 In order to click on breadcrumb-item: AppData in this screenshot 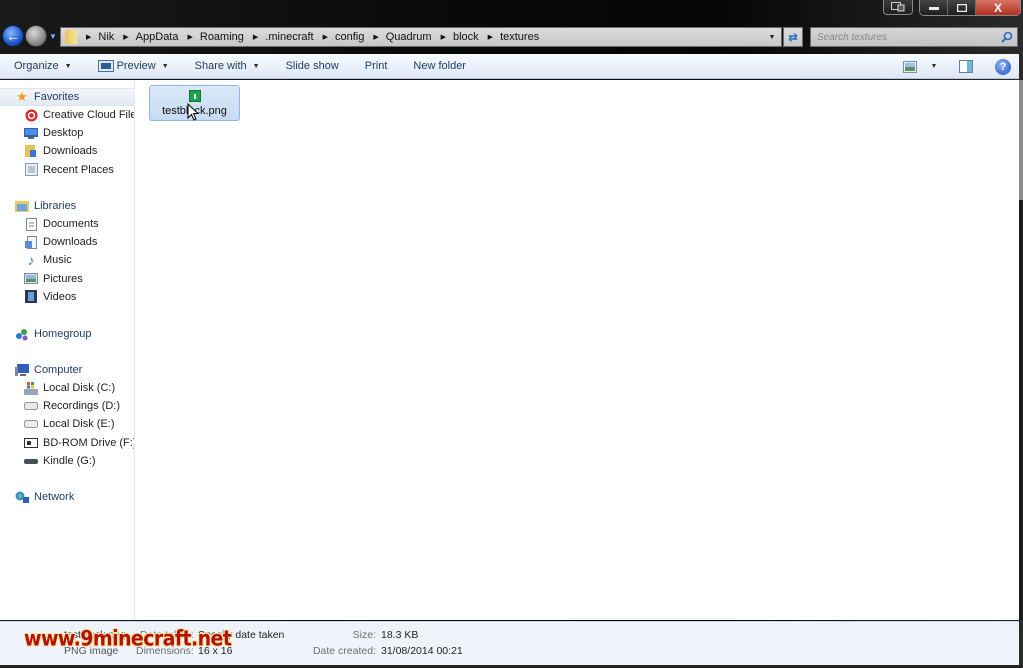, I will do `click(157, 37)`.